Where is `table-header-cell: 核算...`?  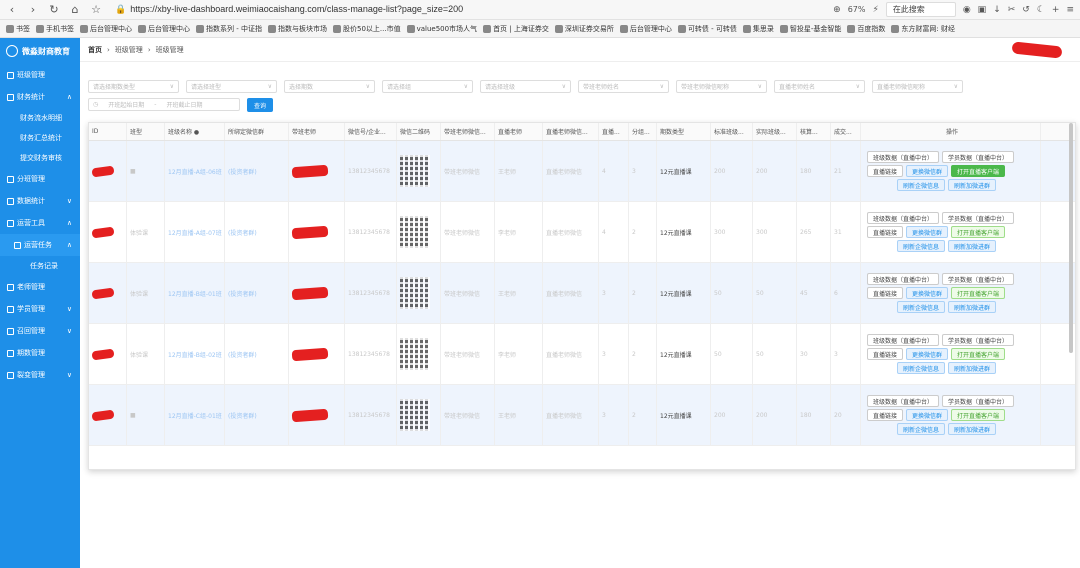 table-header-cell: 核算... is located at coordinates (814, 131).